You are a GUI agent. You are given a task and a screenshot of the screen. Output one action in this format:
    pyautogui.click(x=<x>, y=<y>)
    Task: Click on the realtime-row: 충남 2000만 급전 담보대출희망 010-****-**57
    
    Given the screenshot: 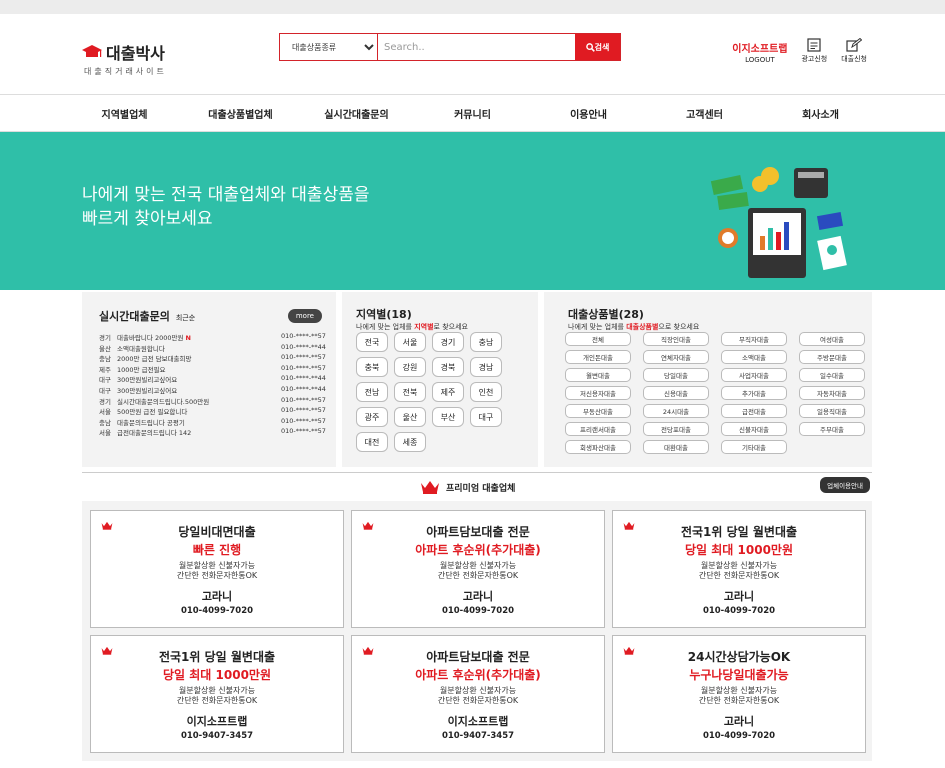 What is the action you would take?
    pyautogui.click(x=214, y=358)
    